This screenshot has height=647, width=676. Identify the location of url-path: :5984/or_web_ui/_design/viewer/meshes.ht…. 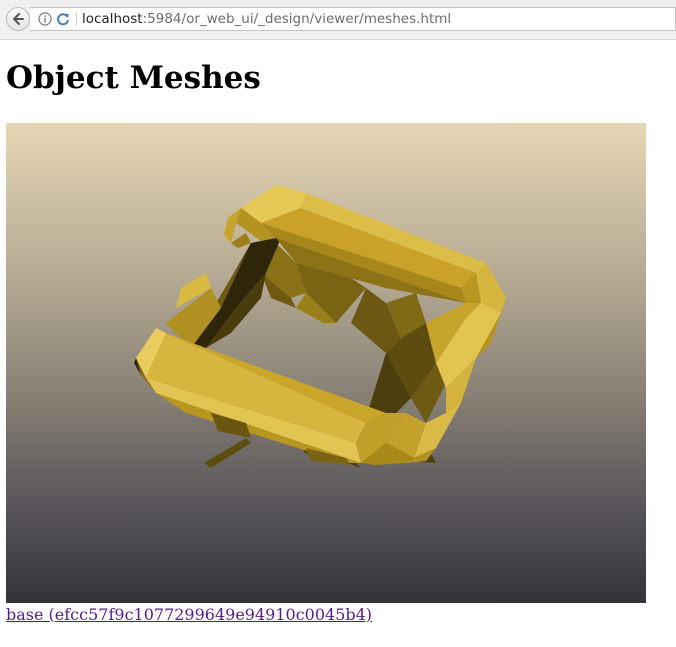
(297, 19).